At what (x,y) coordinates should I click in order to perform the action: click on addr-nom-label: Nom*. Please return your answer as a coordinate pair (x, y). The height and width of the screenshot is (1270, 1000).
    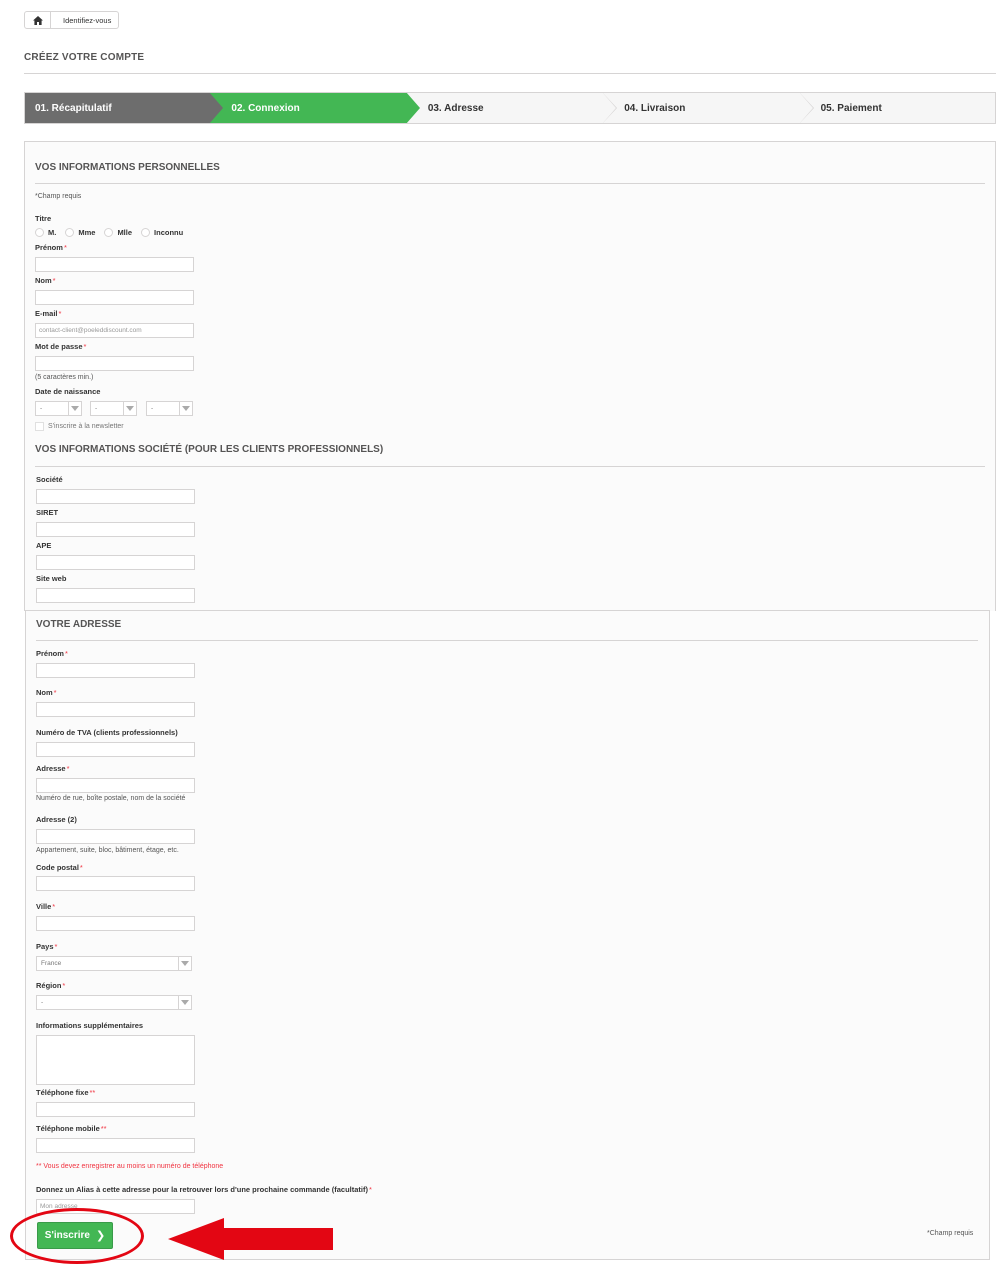
    Looking at the image, I should click on (46, 692).